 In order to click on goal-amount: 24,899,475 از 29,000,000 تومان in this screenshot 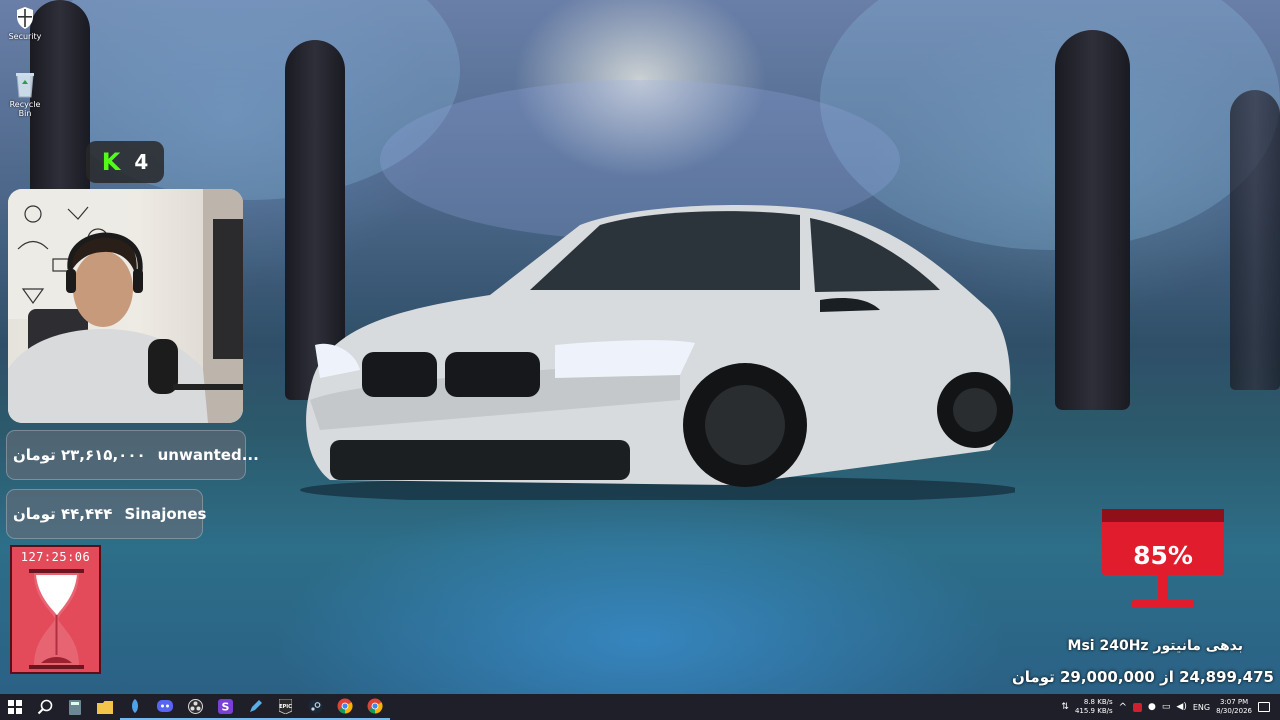, I will do `click(1142, 677)`.